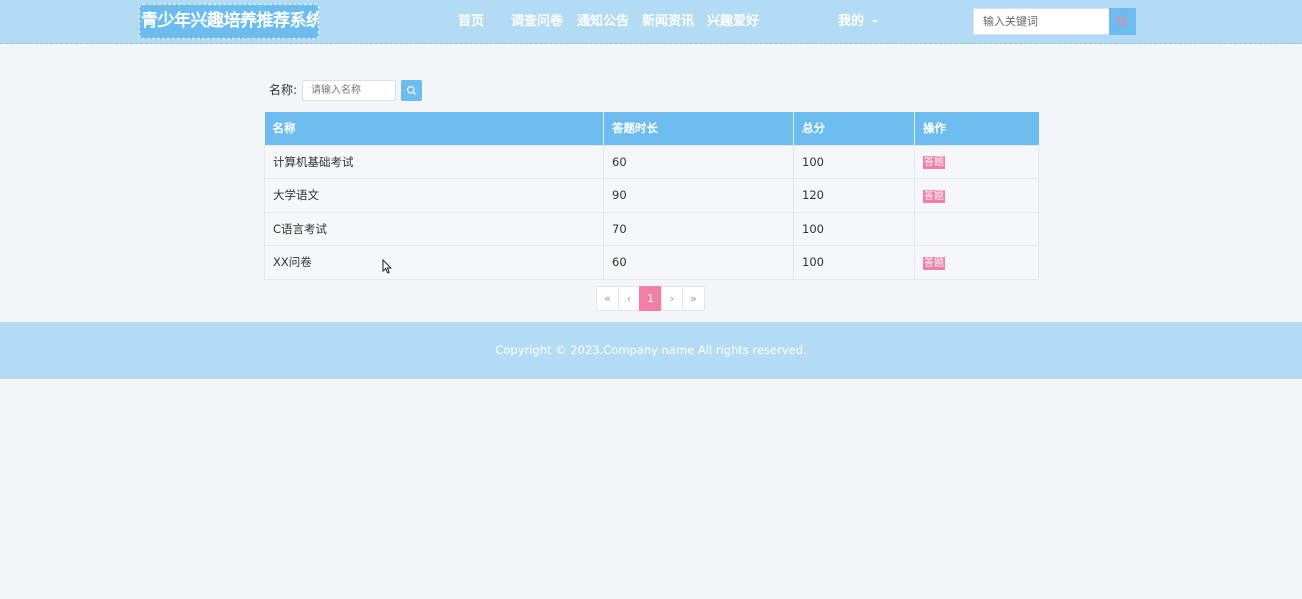  I want to click on cell-name: 计算机基础考试, so click(434, 161).